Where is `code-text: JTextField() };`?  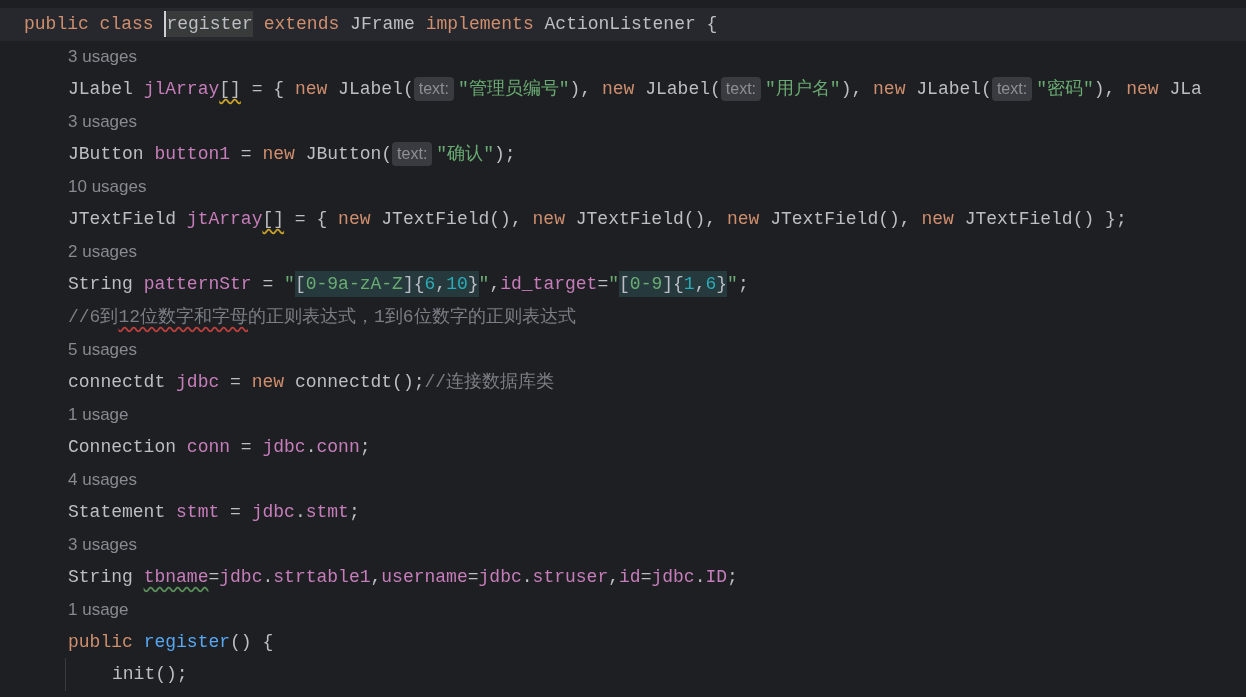
code-text: JTextField() }; is located at coordinates (1045, 220).